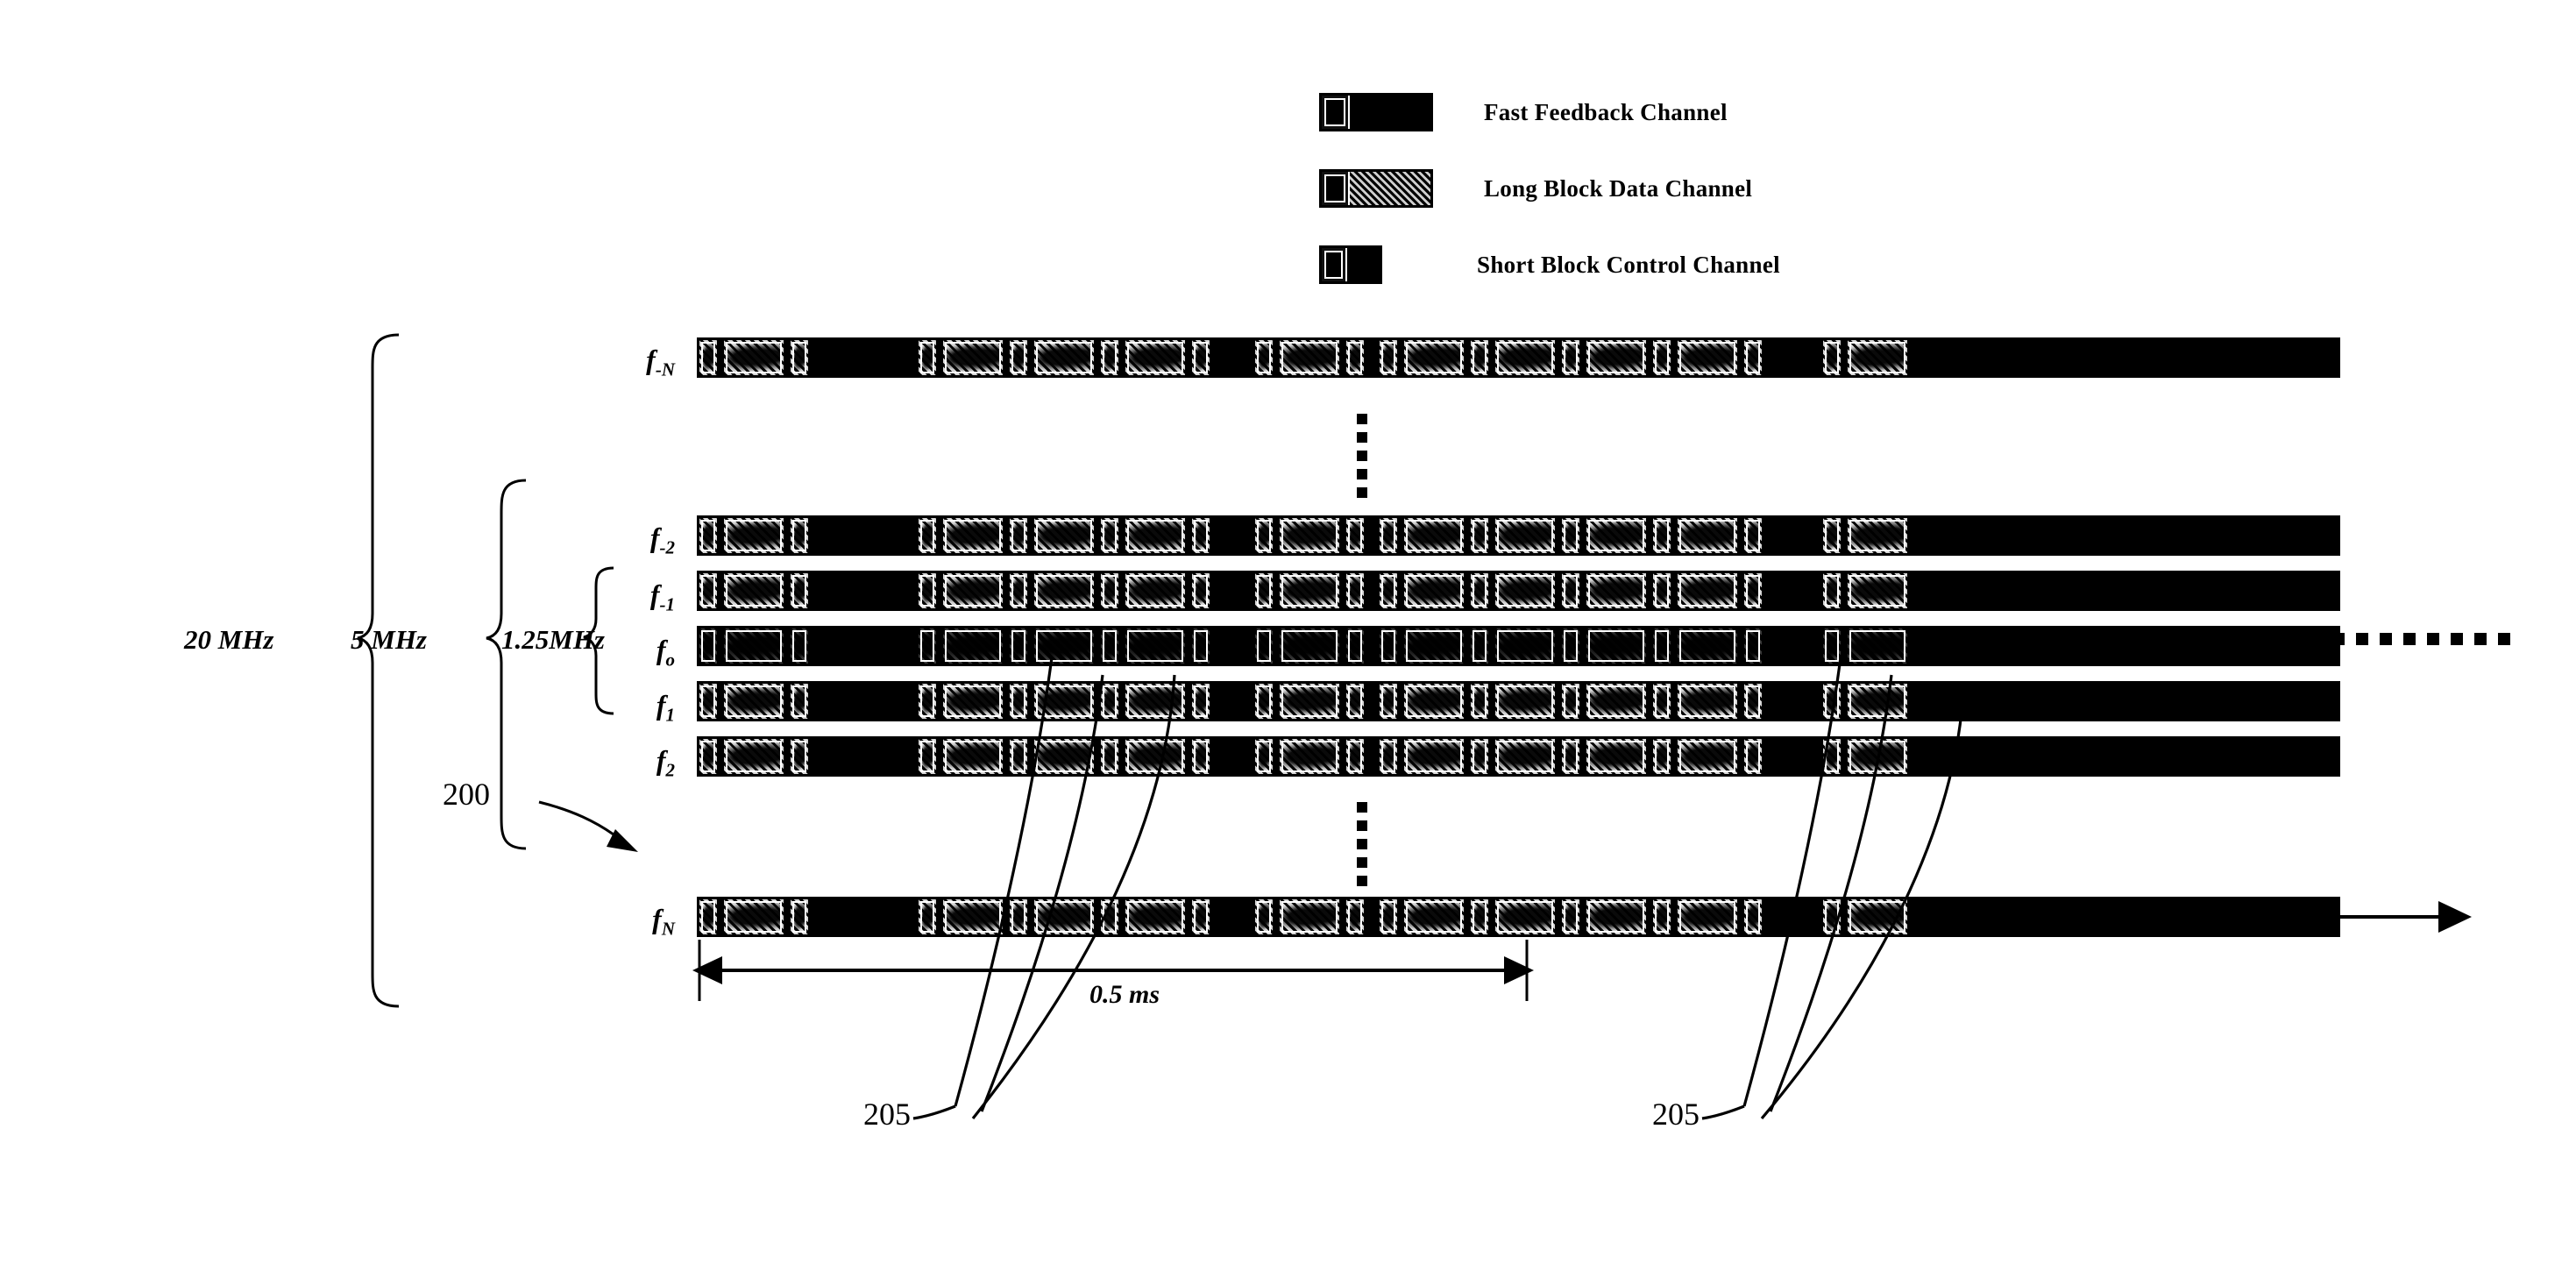  What do you see at coordinates (668, 929) in the screenshot?
I see `row-label-sub: N` at bounding box center [668, 929].